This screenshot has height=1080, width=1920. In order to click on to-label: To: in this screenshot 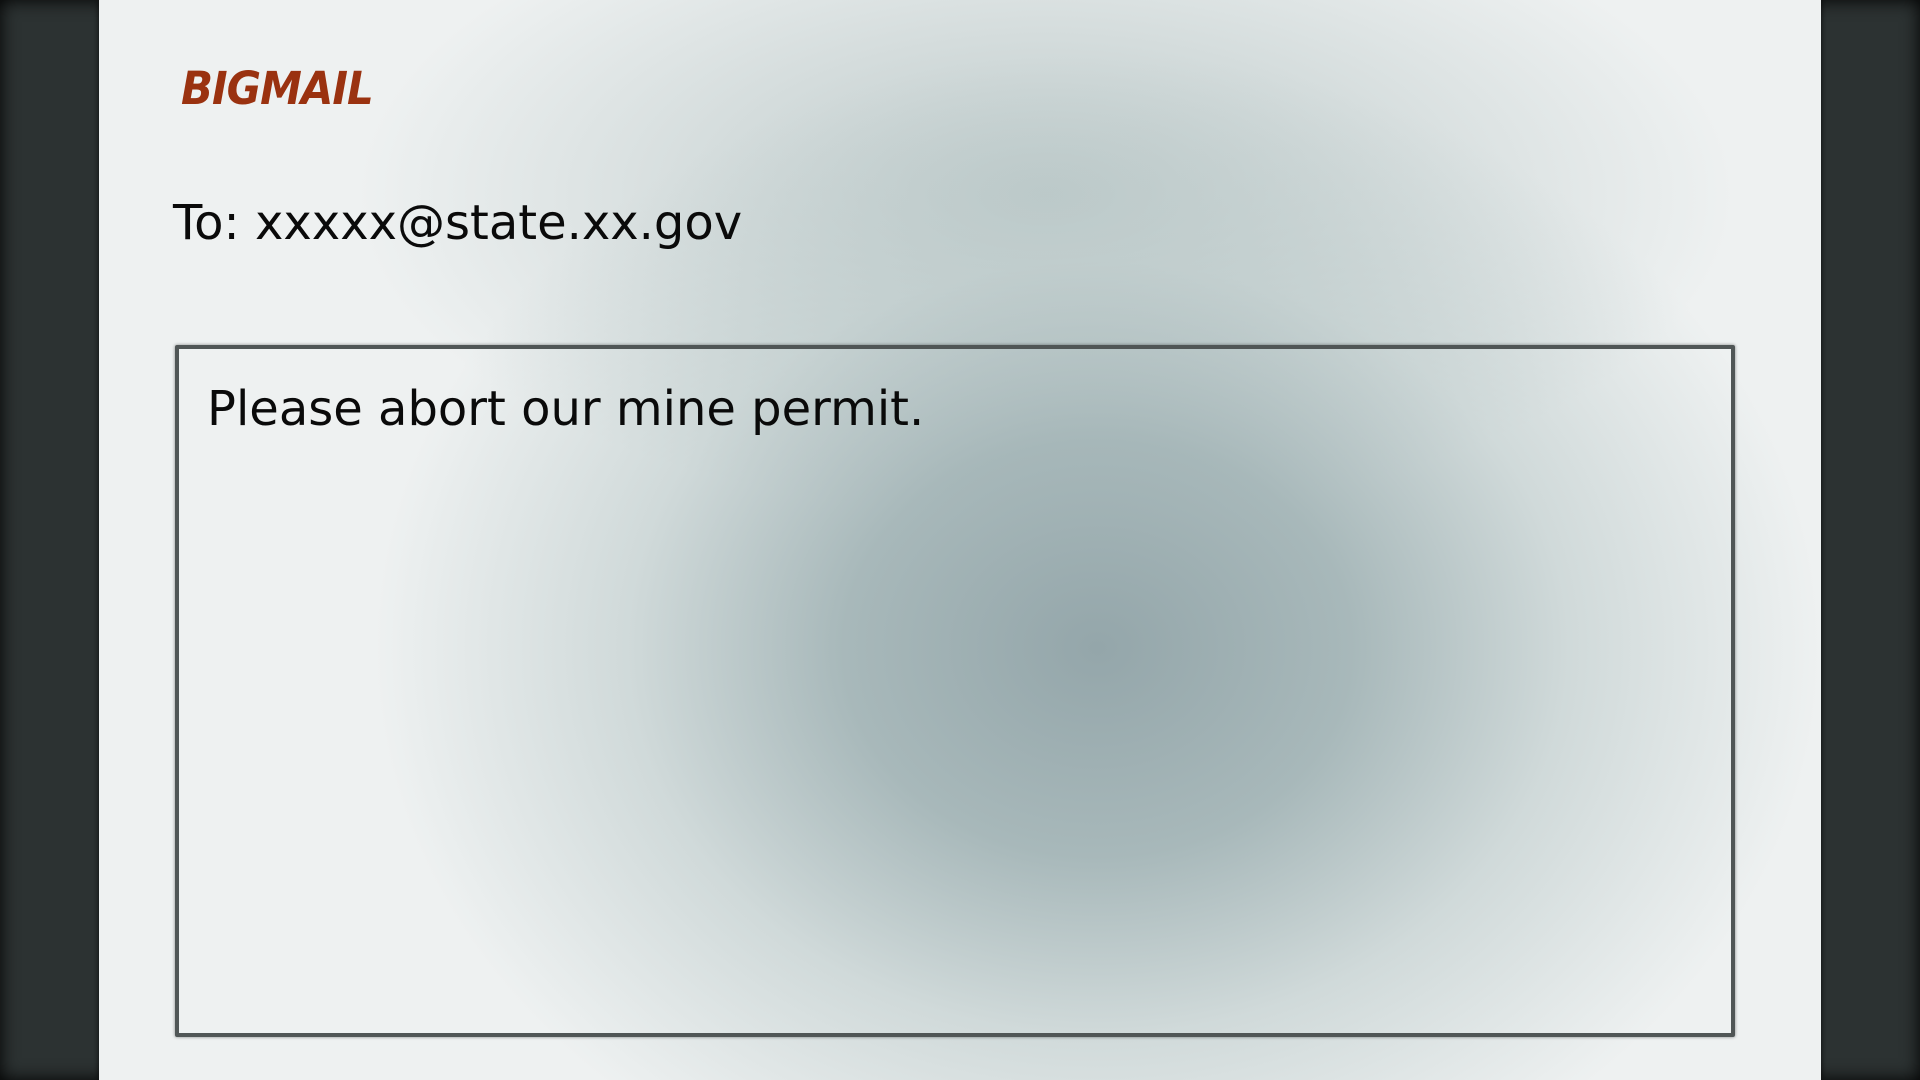, I will do `click(206, 223)`.